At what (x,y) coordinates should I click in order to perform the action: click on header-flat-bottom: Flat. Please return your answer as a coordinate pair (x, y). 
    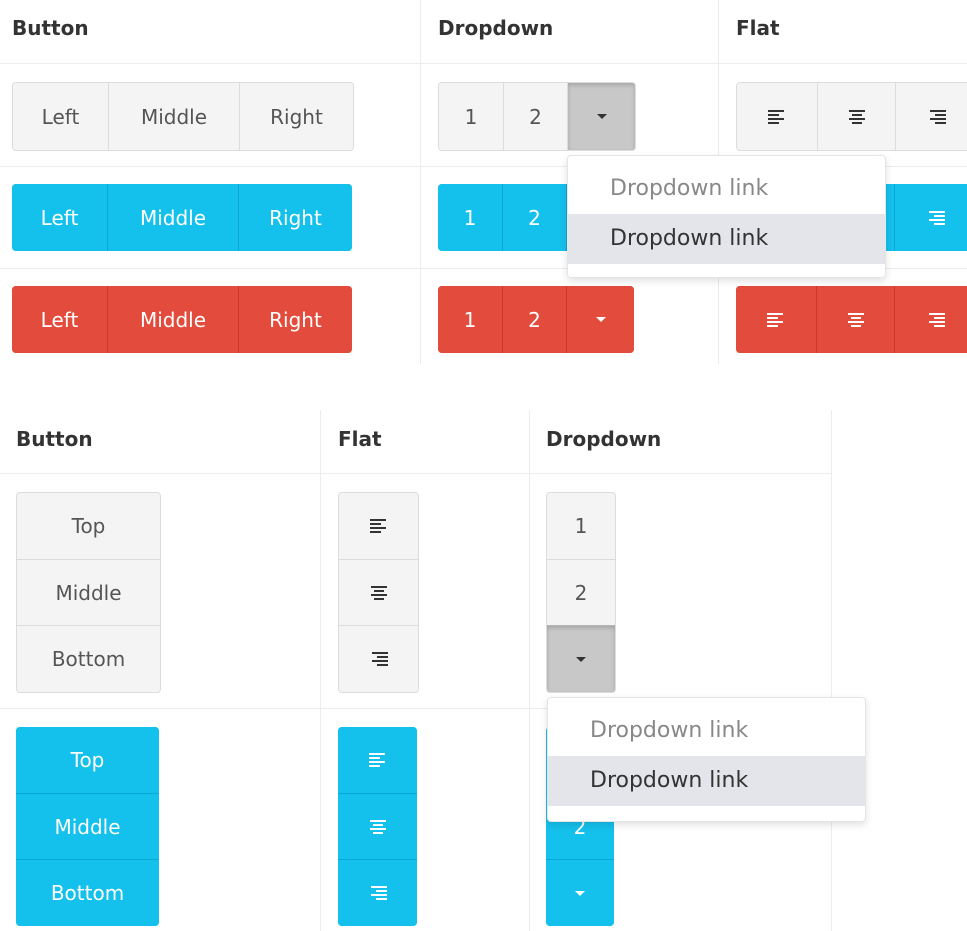
    Looking at the image, I should click on (360, 439).